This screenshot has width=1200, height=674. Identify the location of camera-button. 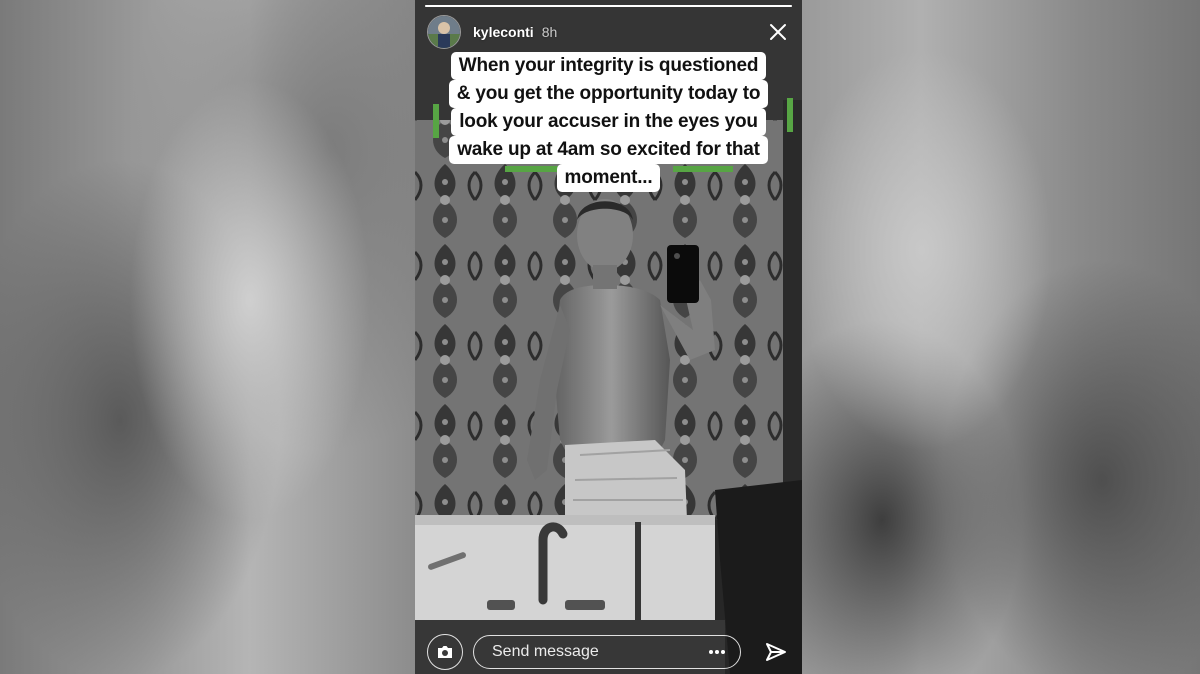
(445, 652).